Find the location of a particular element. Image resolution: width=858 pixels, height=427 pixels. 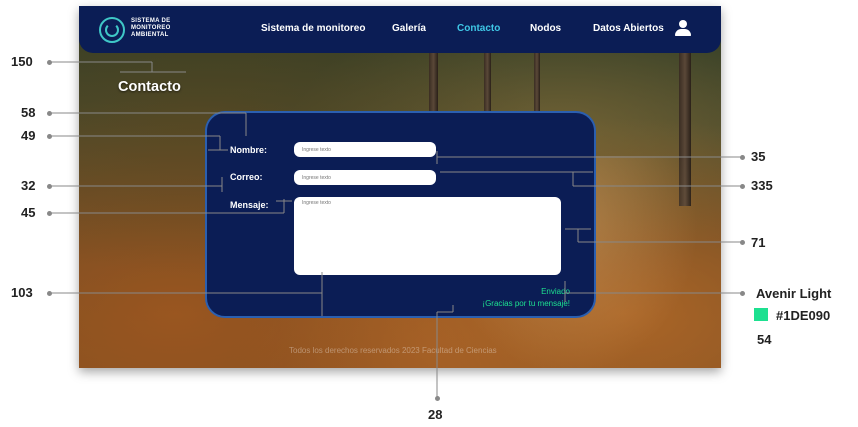

annotation-71: 71 is located at coordinates (758, 242).